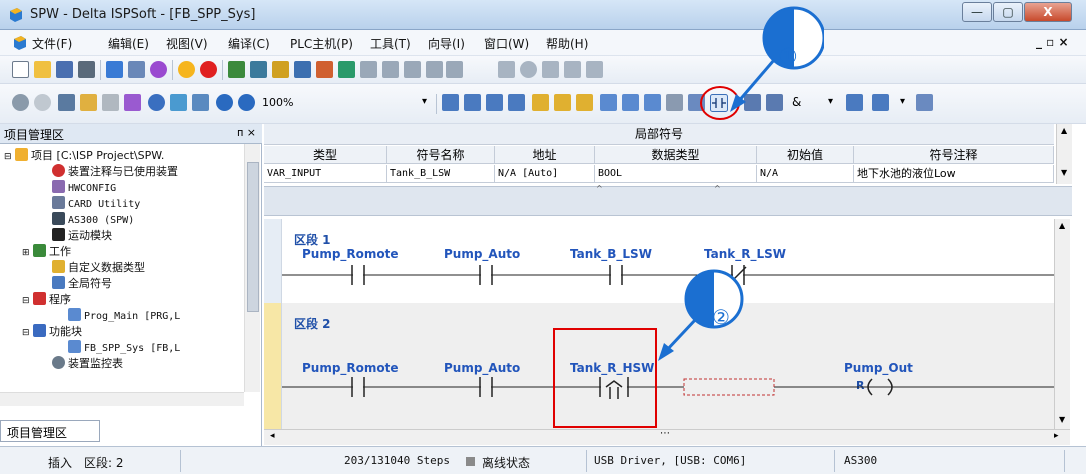 Image resolution: width=1086 pixels, height=474 pixels. I want to click on tool-c-icon, so click(368, 69).